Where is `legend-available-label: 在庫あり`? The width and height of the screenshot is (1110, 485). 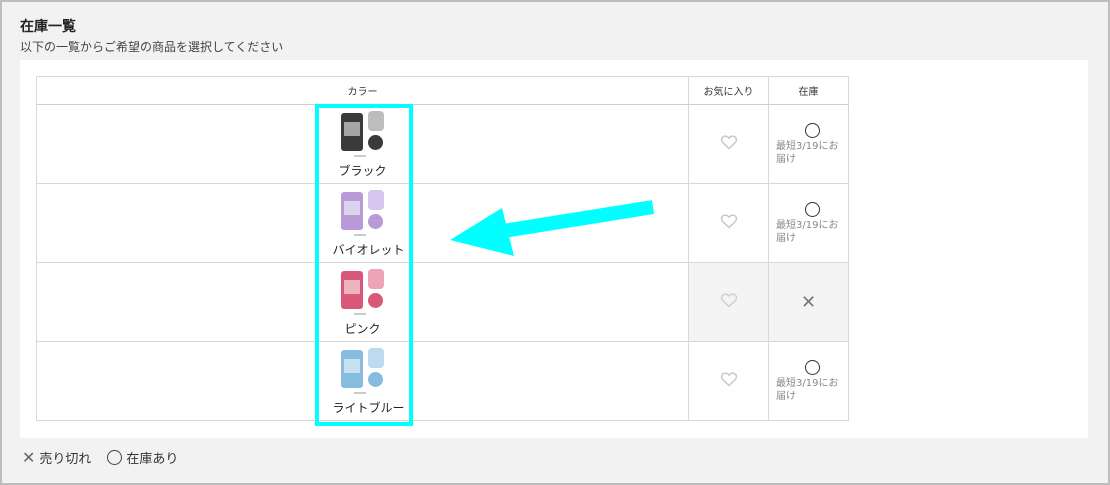 legend-available-label: 在庫あり is located at coordinates (152, 459).